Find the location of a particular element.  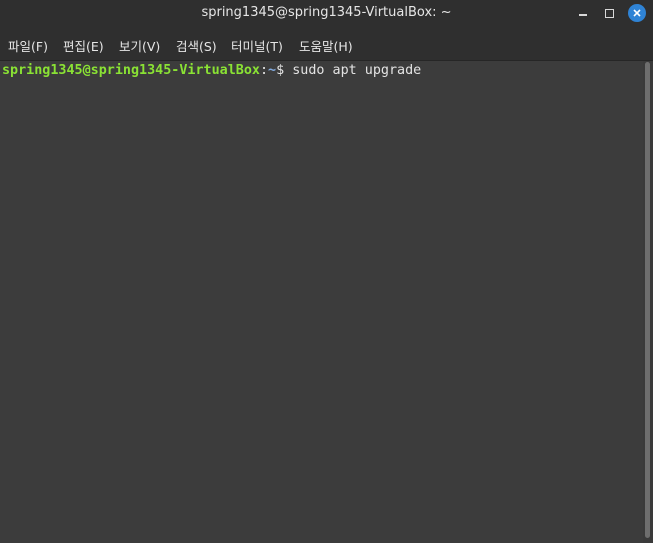

close-button is located at coordinates (637, 13).